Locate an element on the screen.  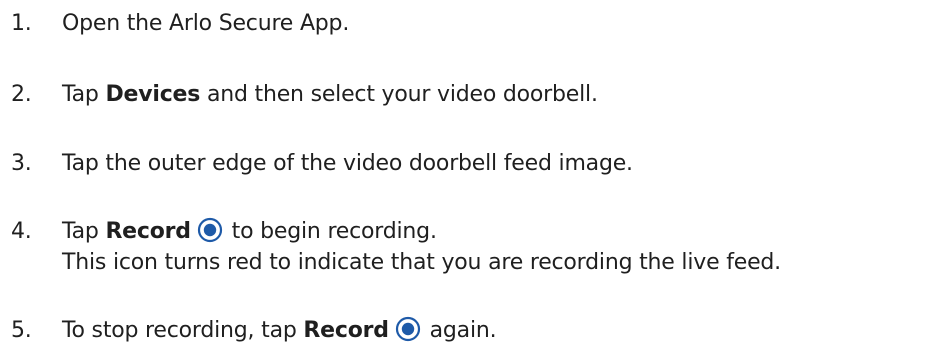
step-number: 5. is located at coordinates (21, 330).